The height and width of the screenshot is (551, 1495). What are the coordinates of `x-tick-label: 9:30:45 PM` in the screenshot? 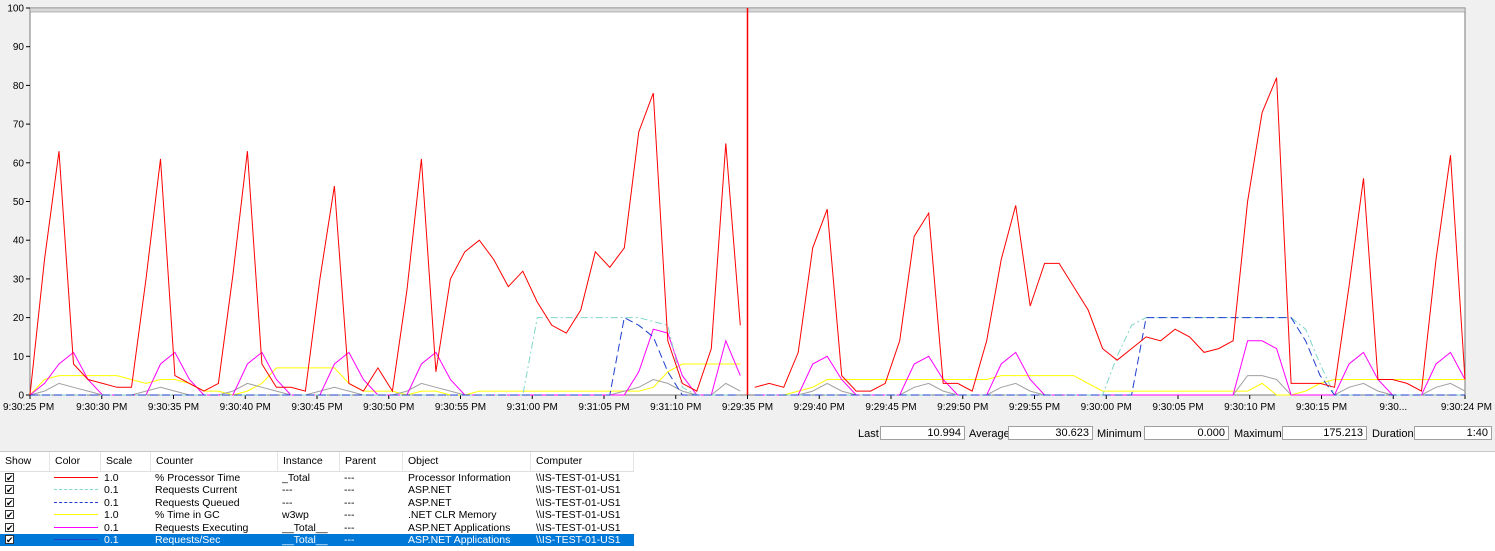 It's located at (316, 407).